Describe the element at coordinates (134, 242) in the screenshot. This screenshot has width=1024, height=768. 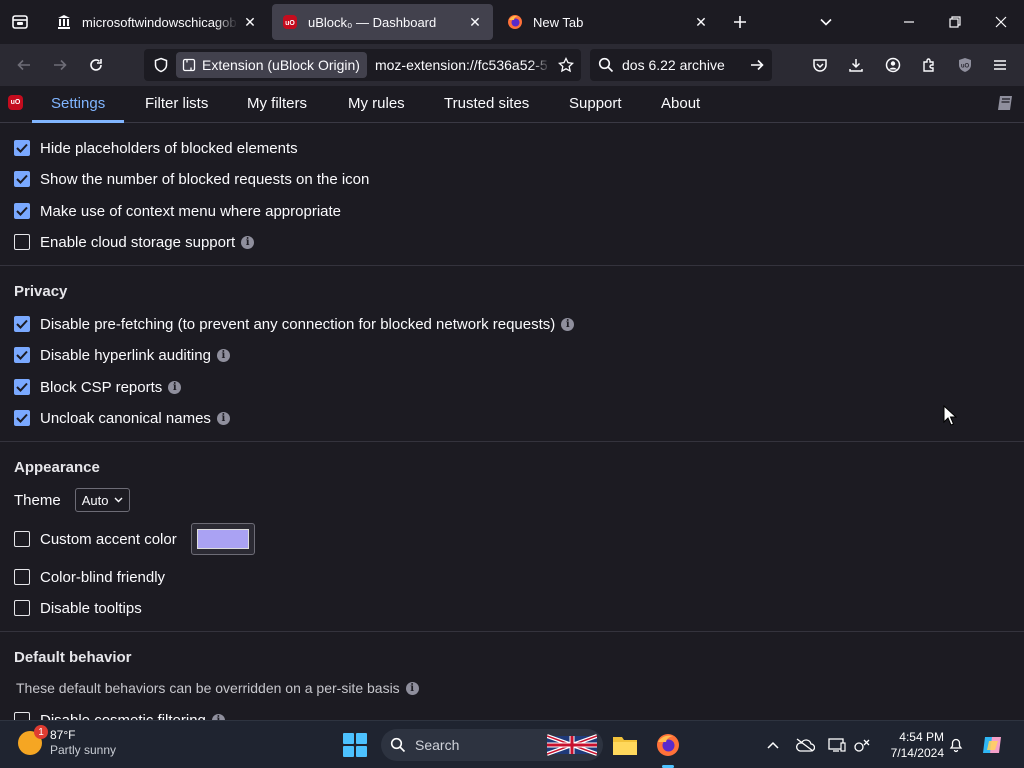
I see `setting-cloud-storage: Enable cloud storage support i` at that location.